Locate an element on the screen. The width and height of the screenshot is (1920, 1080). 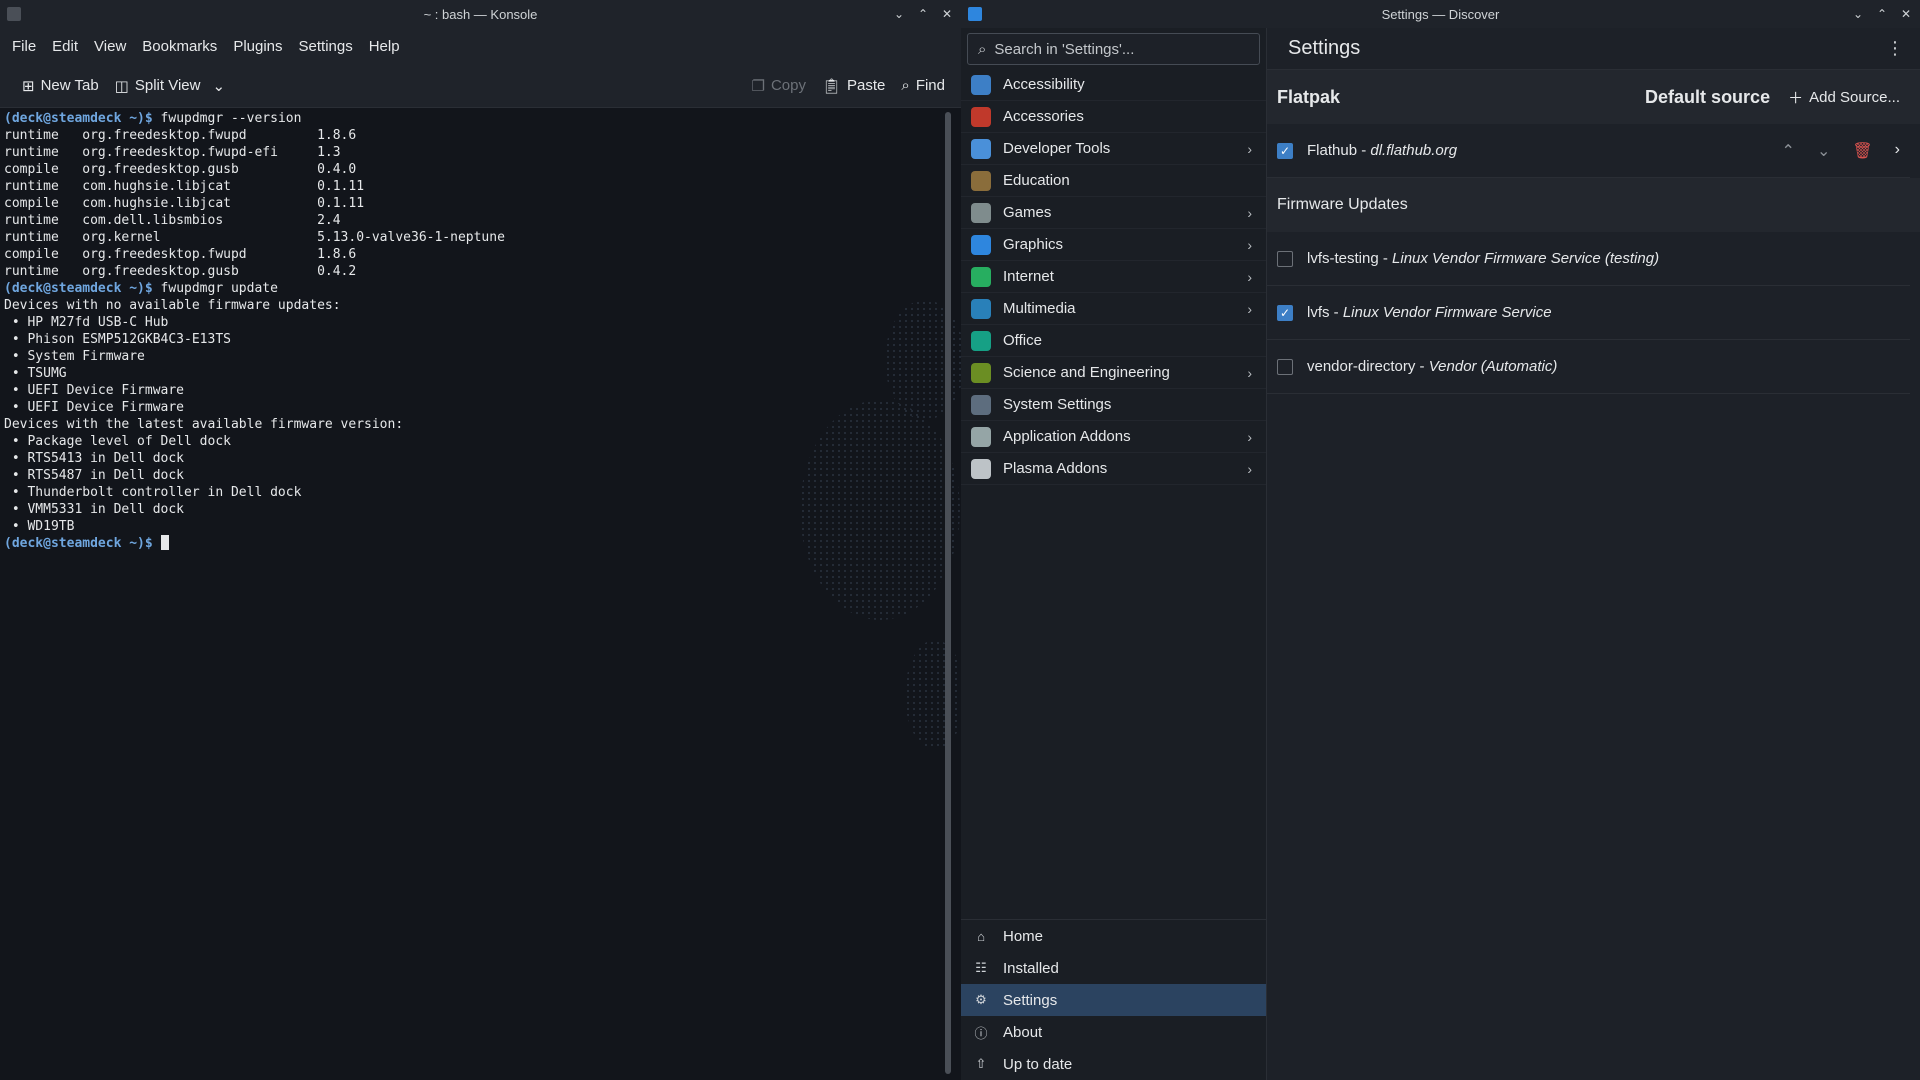
multimedia-icon is located at coordinates (981, 308).